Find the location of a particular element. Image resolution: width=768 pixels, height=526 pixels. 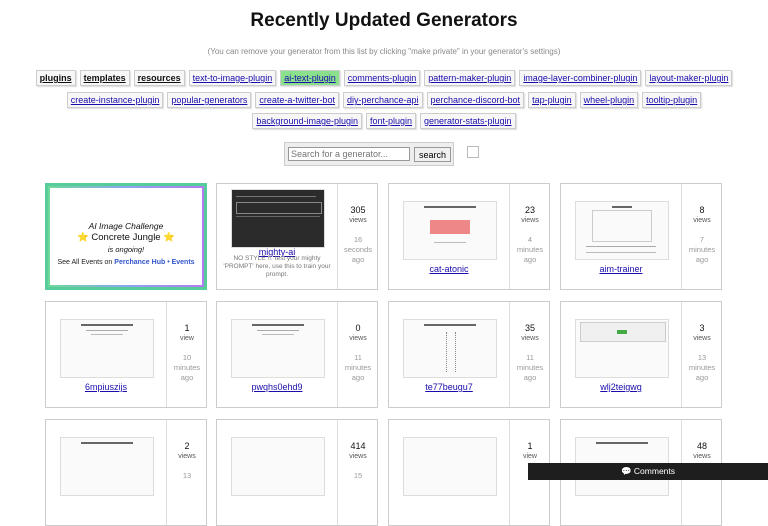

tag-perchance-discord-bot: perchance-discord-bot is located at coordinates (475, 100).